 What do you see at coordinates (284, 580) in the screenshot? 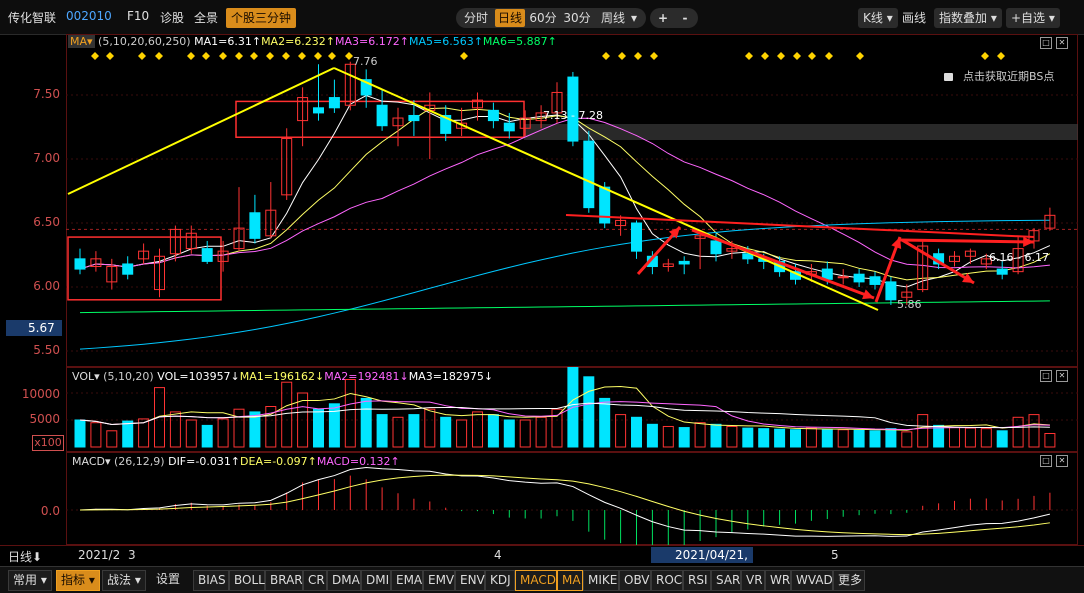
I see `indicator-tab-brar: BRAR` at bounding box center [284, 580].